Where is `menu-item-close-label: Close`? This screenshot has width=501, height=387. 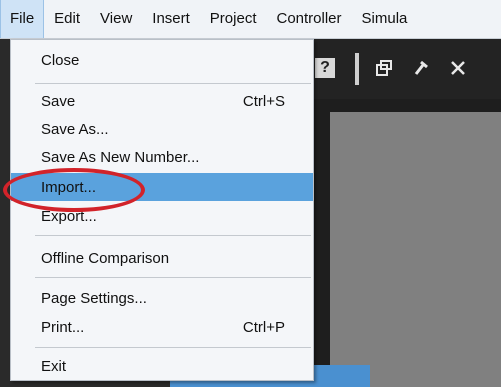
menu-item-close-label: Close is located at coordinates (60, 60).